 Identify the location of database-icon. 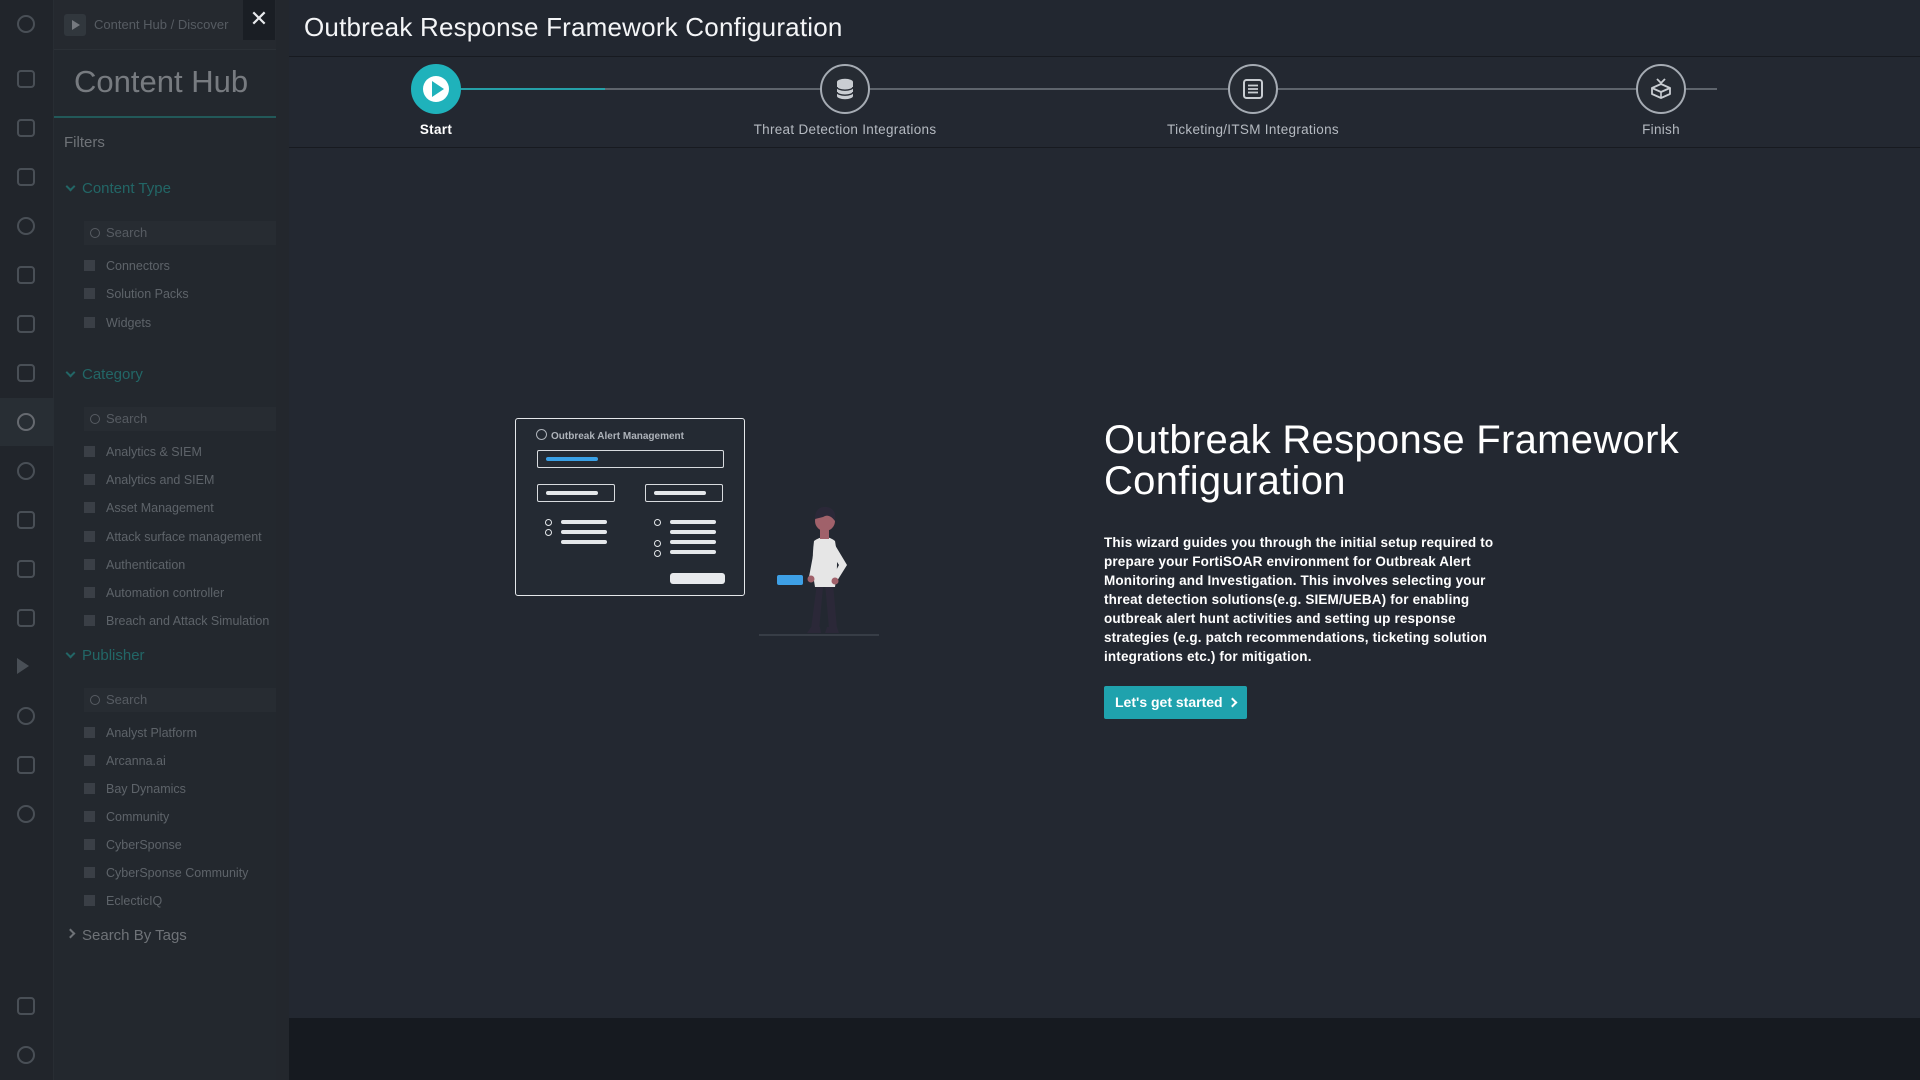
(845, 89).